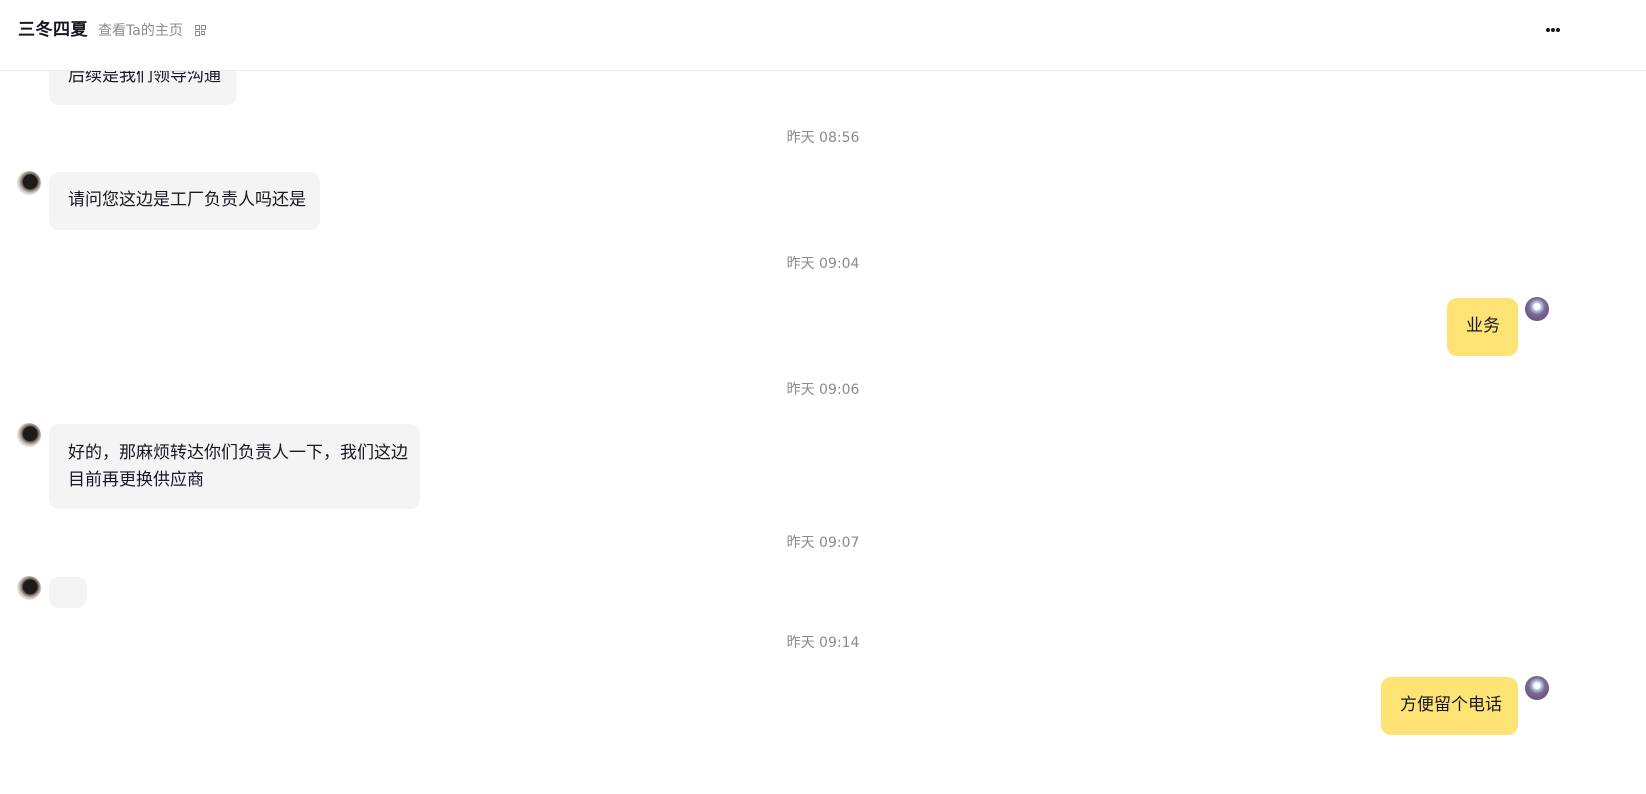 This screenshot has height=794, width=1646. What do you see at coordinates (823, 35) in the screenshot?
I see `chat-header: 三冬四夏 查看Ta的主页` at bounding box center [823, 35].